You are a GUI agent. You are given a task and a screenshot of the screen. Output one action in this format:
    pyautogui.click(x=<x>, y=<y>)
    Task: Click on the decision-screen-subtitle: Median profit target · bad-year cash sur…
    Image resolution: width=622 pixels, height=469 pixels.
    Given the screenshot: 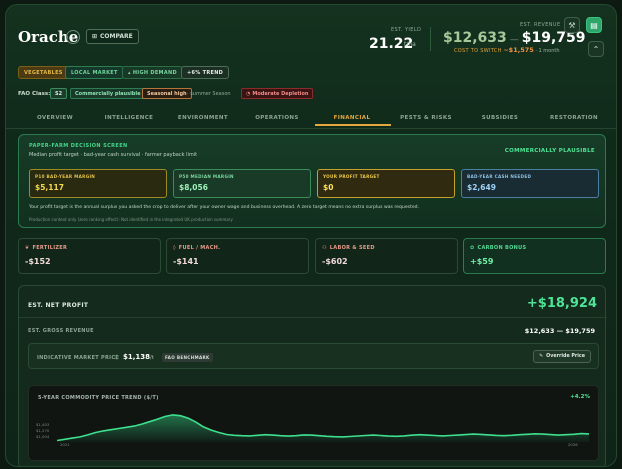 What is the action you would take?
    pyautogui.click(x=113, y=155)
    